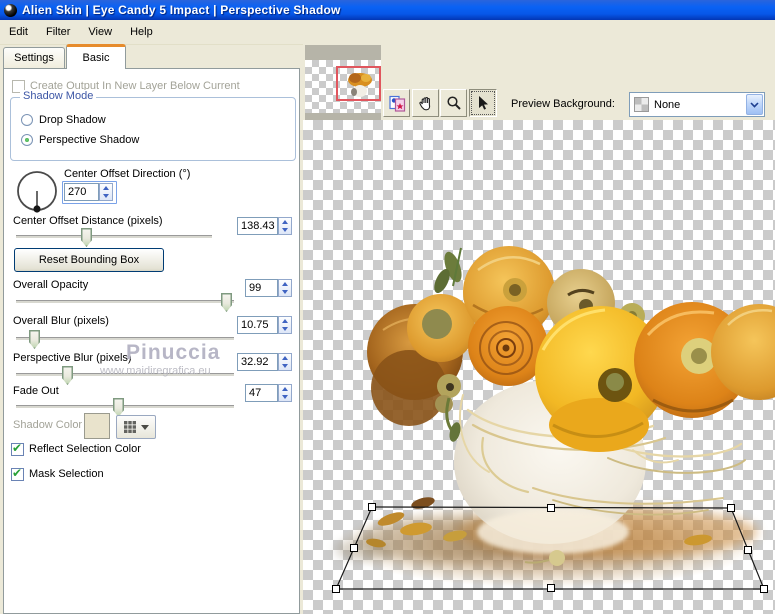  I want to click on drop-shadow-label: Drop Shadow, so click(72, 120).